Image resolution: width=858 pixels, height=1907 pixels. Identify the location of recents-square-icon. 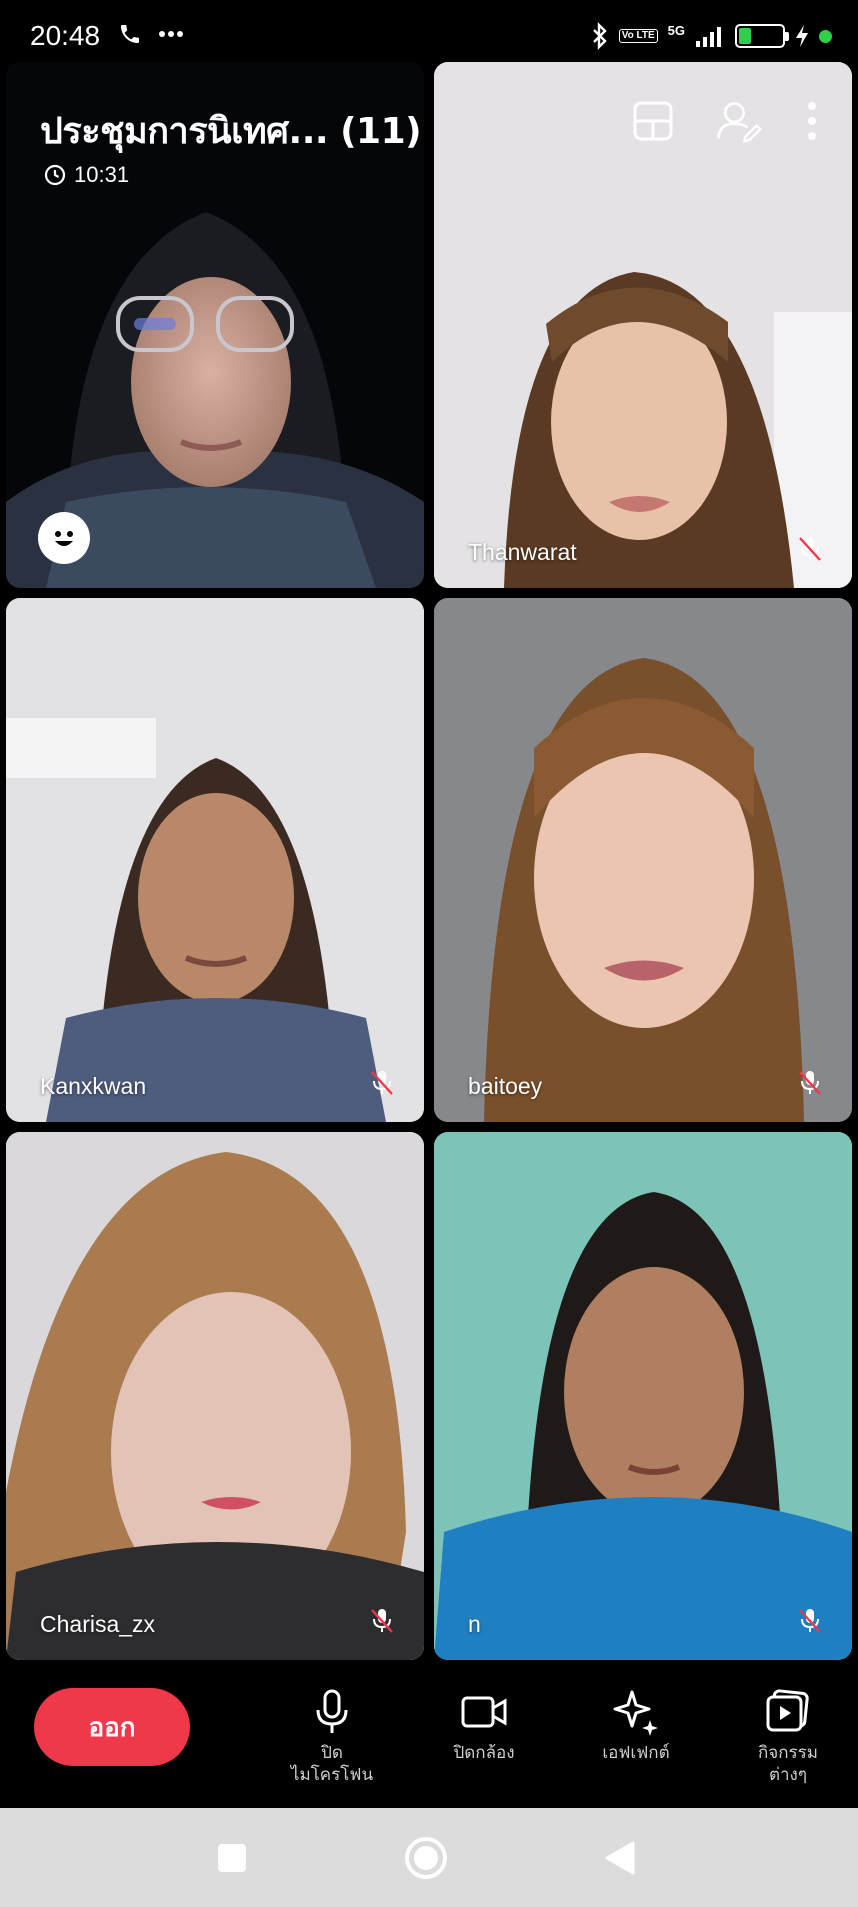
(232, 1858).